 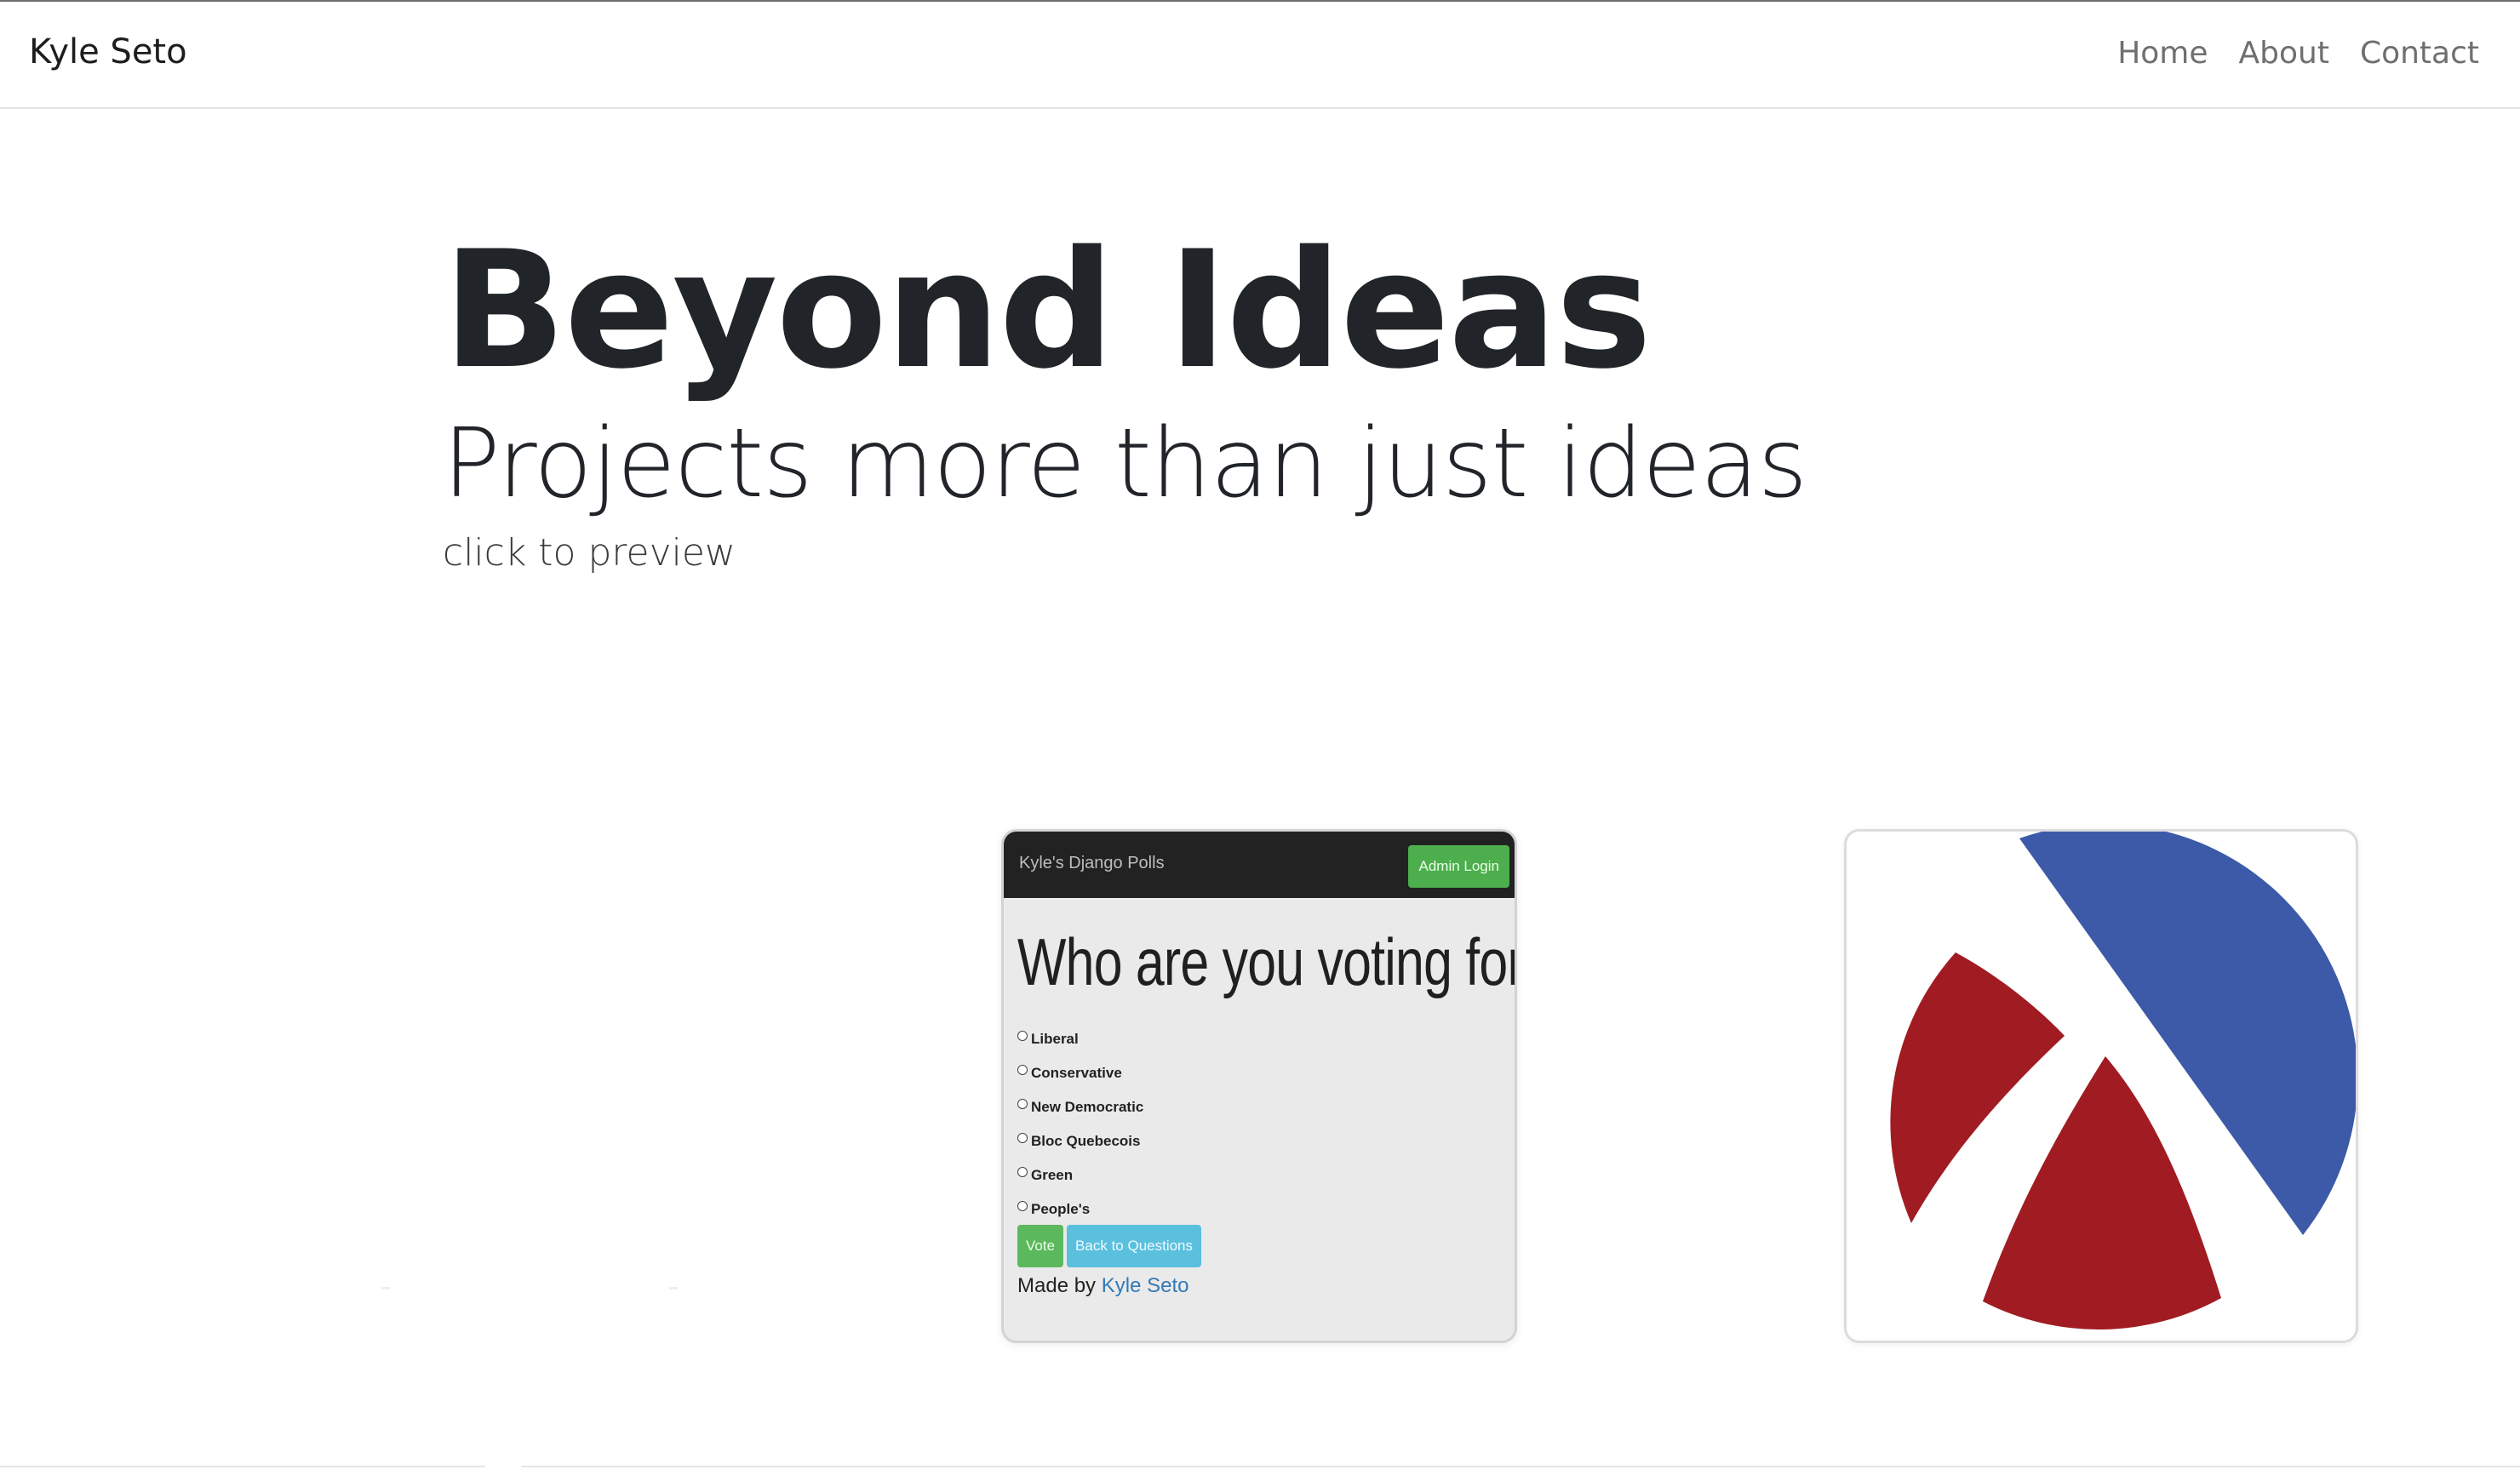 What do you see at coordinates (1080, 1175) in the screenshot?
I see `polls-option: Green` at bounding box center [1080, 1175].